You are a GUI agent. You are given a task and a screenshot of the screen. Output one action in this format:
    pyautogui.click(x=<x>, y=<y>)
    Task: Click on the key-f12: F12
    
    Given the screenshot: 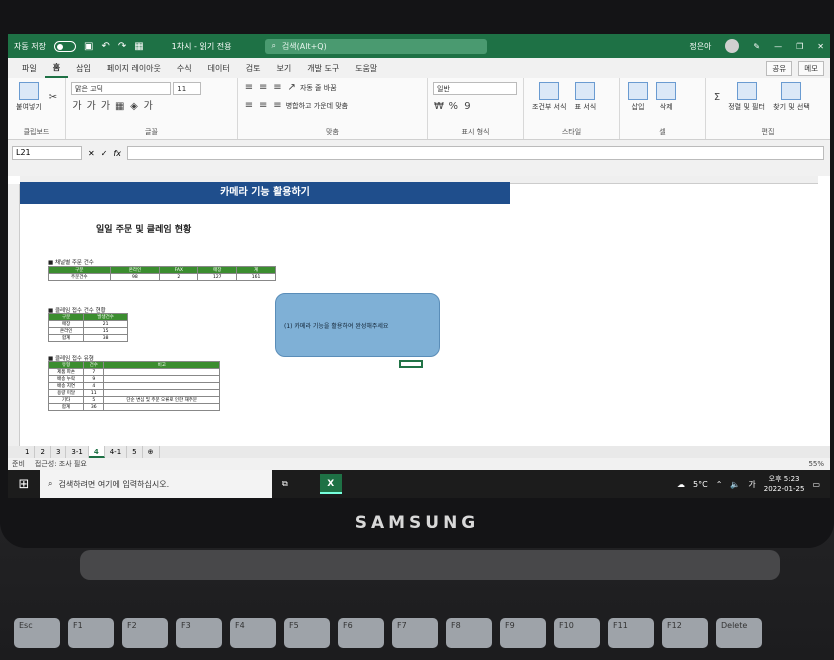 What is the action you would take?
    pyautogui.click(x=685, y=633)
    